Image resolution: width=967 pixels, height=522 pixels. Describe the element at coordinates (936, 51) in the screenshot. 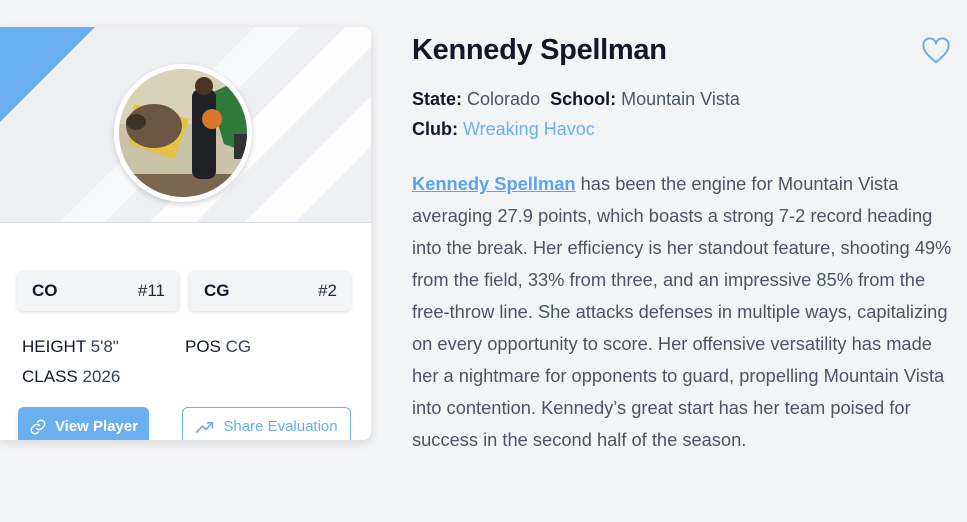

I see `heart-outline-icon` at that location.